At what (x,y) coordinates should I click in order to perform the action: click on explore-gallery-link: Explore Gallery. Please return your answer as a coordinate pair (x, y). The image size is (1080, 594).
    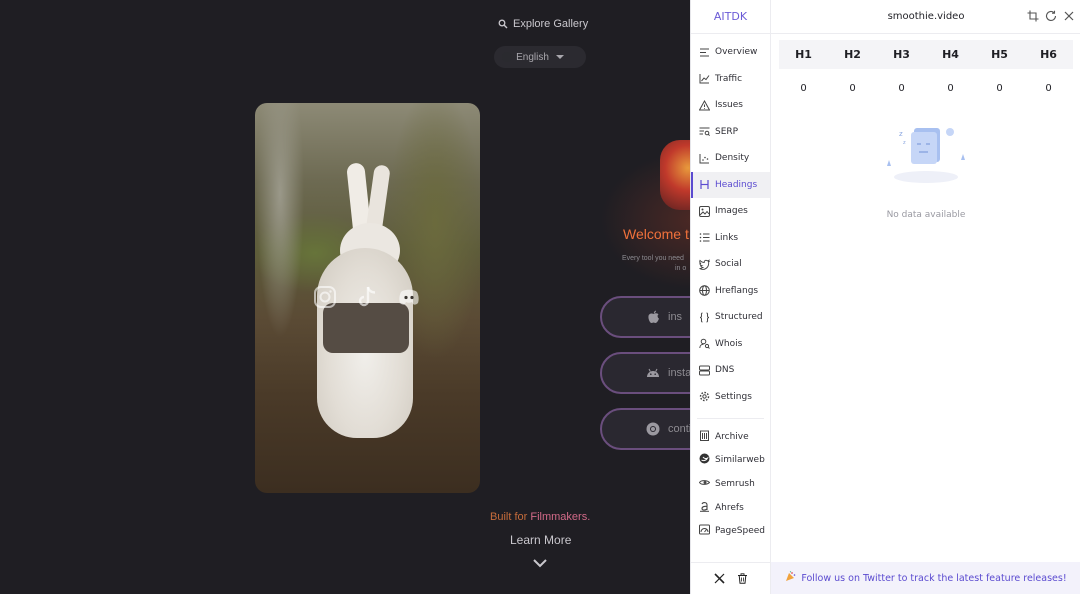
    Looking at the image, I should click on (543, 24).